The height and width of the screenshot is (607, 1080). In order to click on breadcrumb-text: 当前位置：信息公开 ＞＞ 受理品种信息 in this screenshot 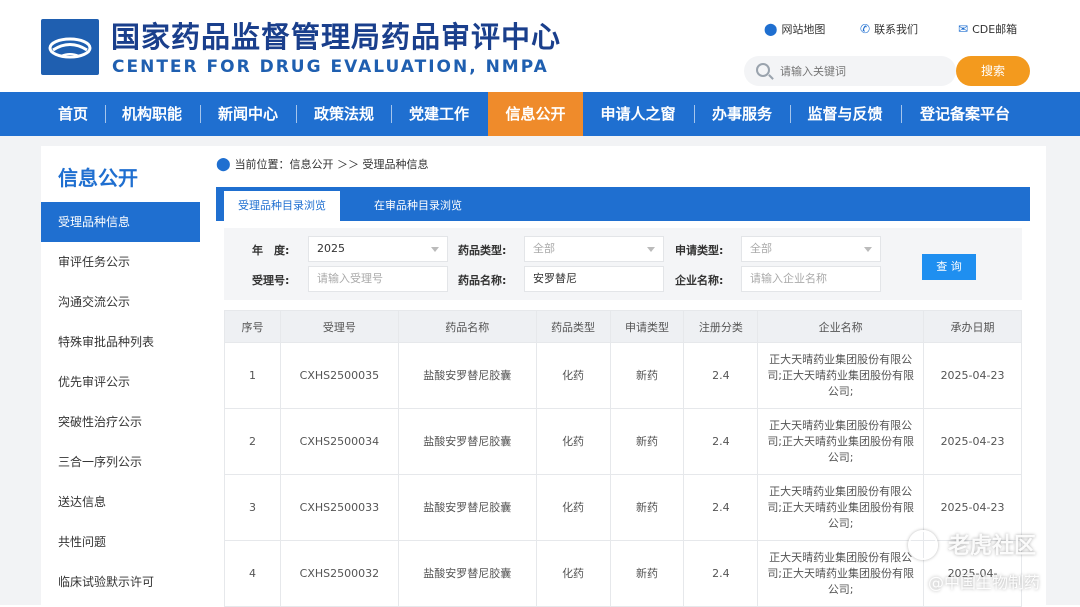, I will do `click(331, 164)`.